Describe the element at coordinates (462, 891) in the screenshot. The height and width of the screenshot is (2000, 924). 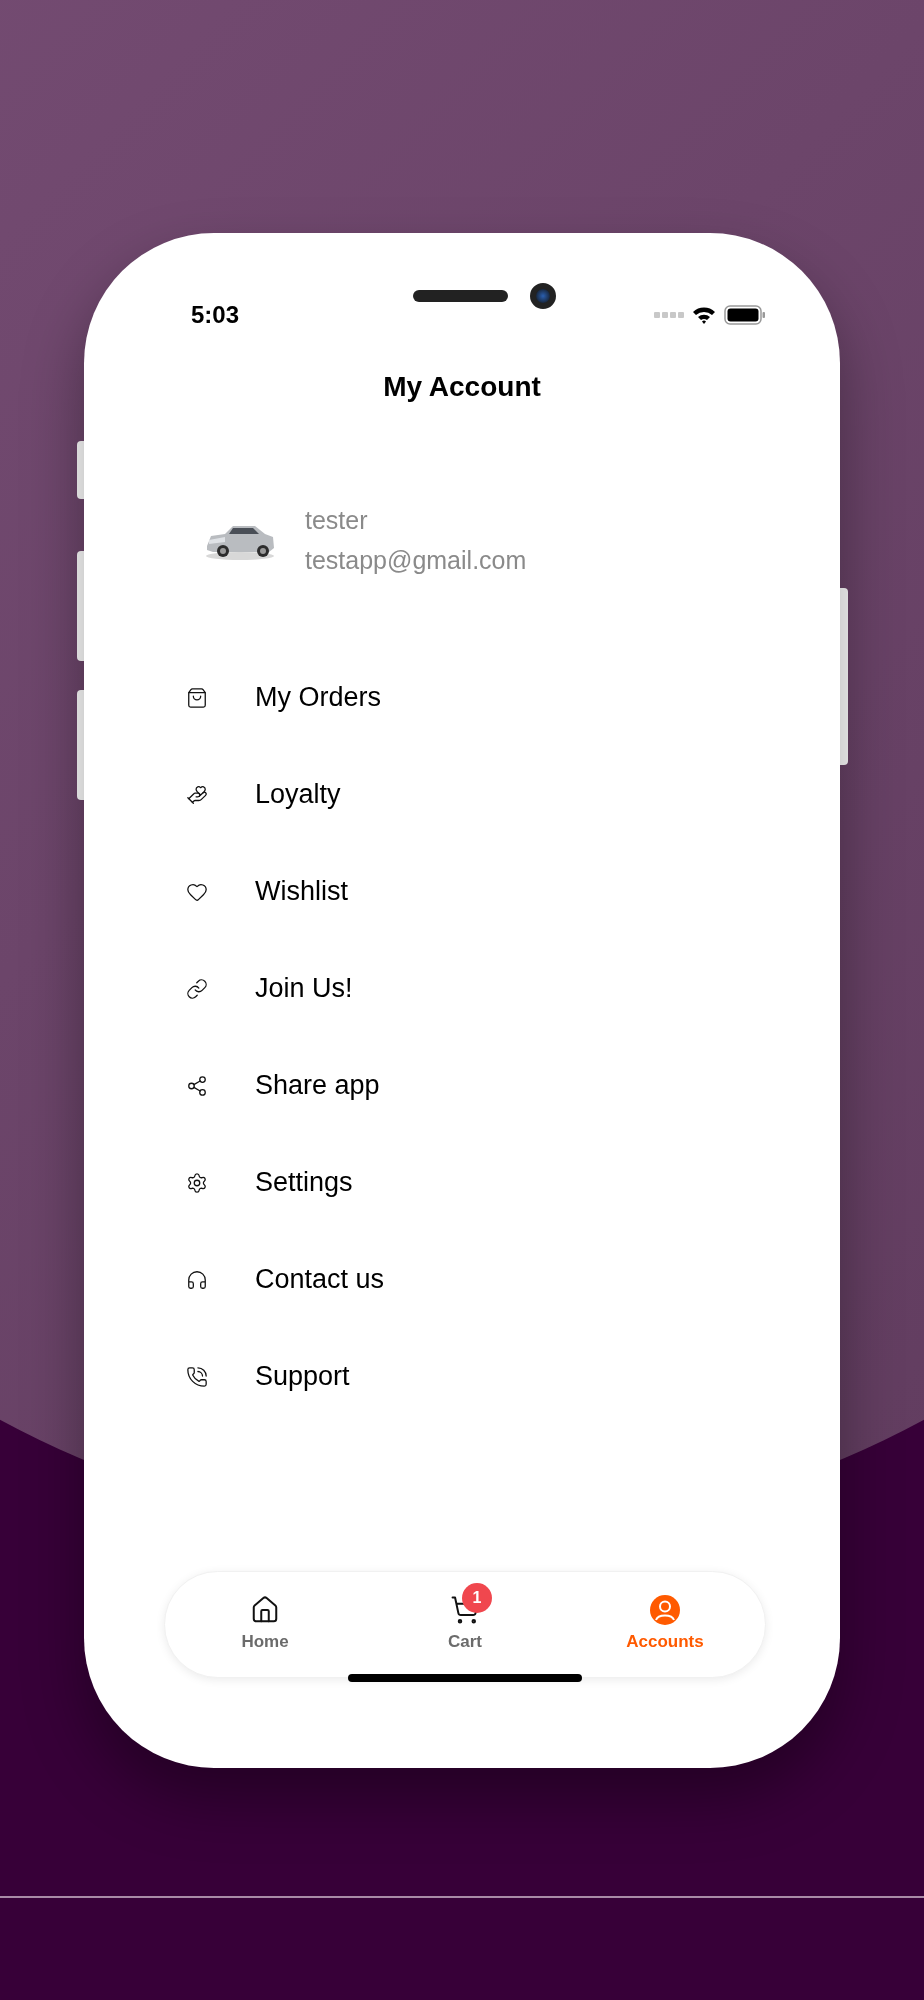
I see `menu-item: Wishlist` at that location.